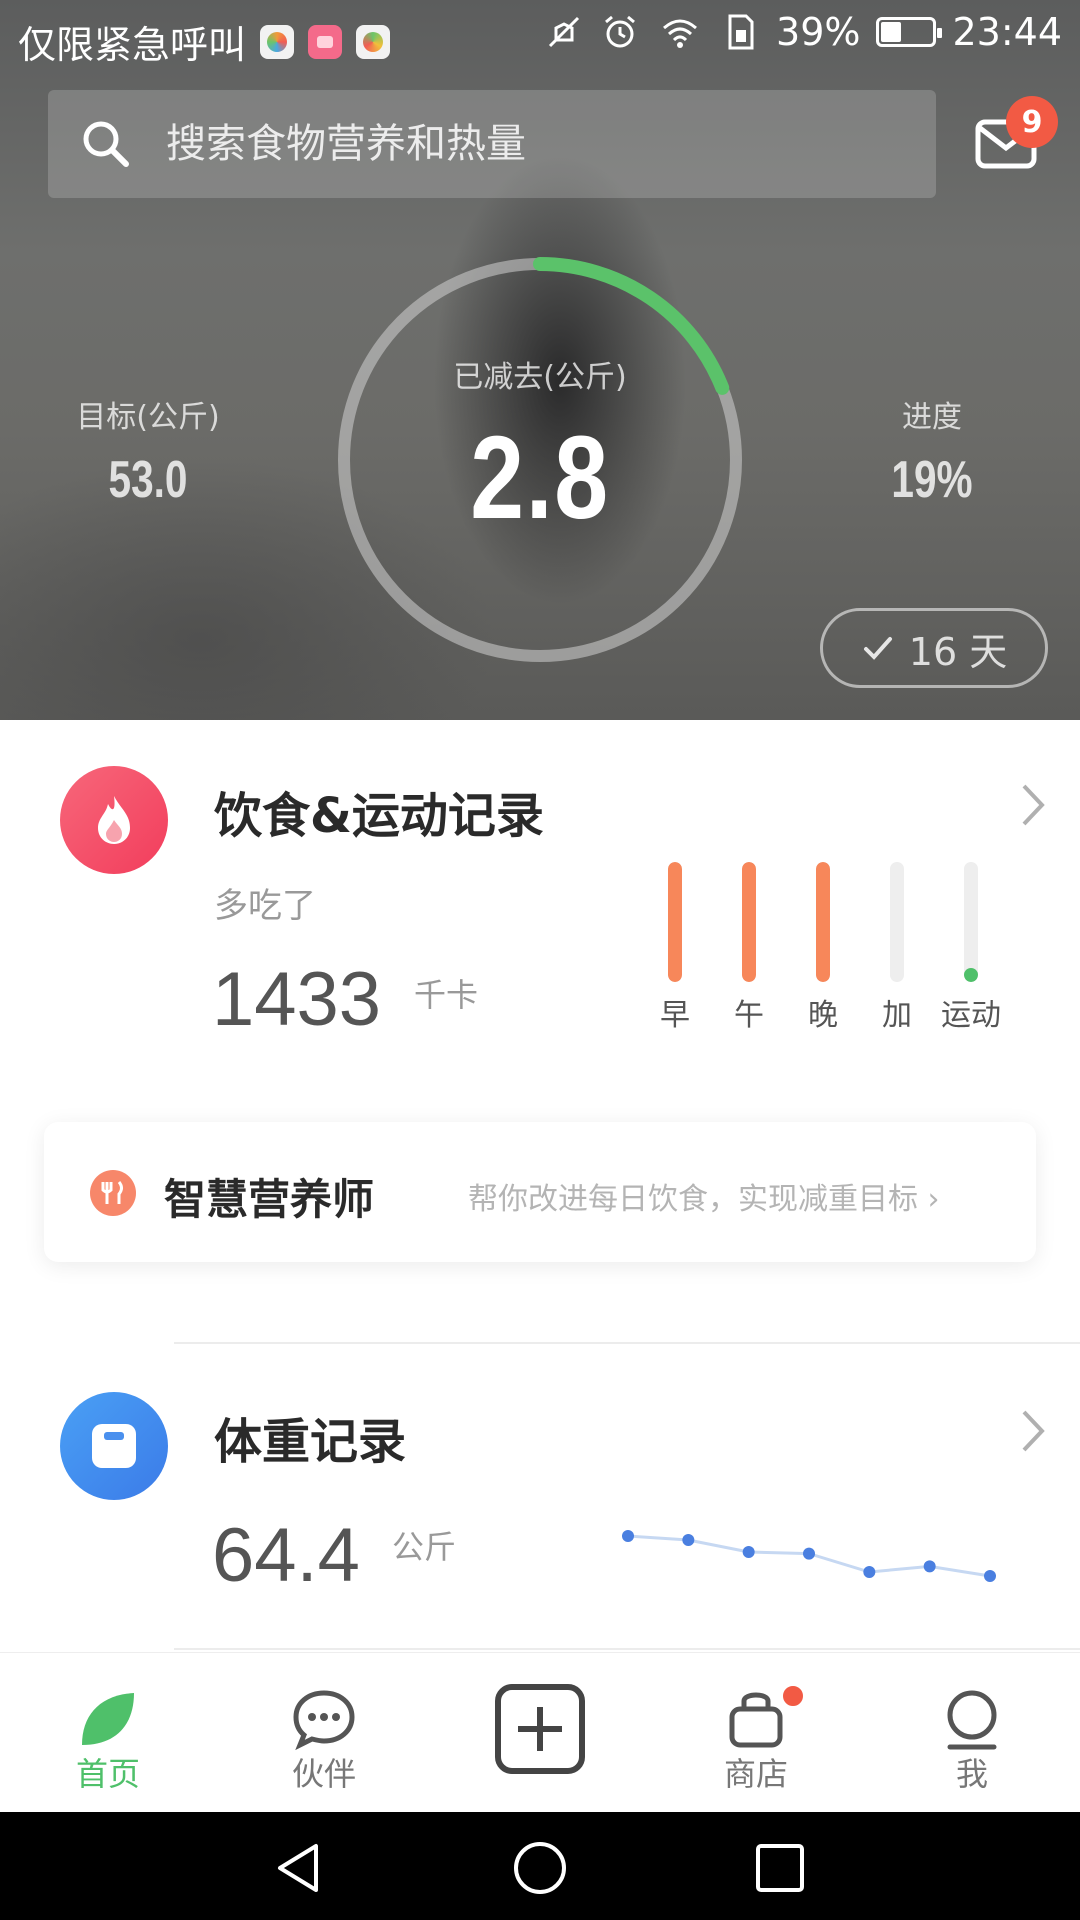 Image resolution: width=1080 pixels, height=1920 pixels. I want to click on meal-bars-chart: 早午晚加运动, so click(820, 947).